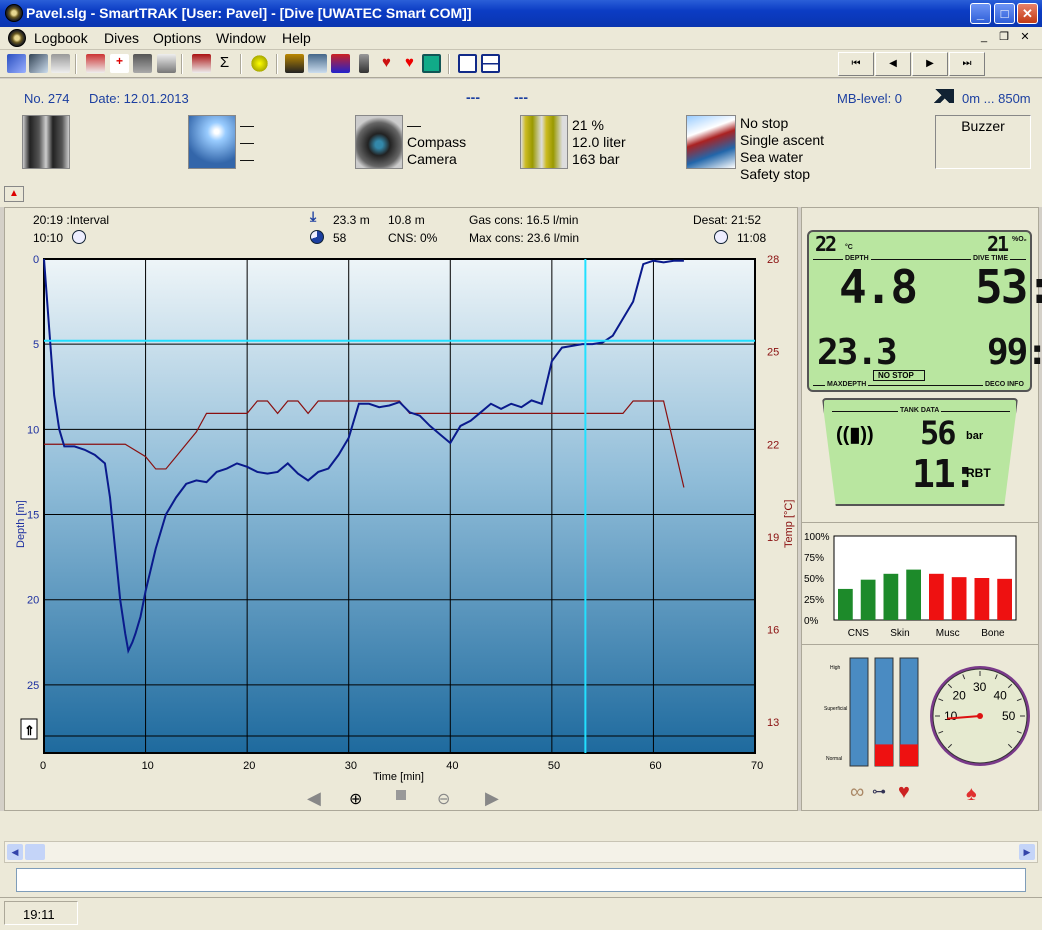 The image size is (1042, 930). What do you see at coordinates (119, 63) in the screenshot?
I see `new-dive-icon: +` at bounding box center [119, 63].